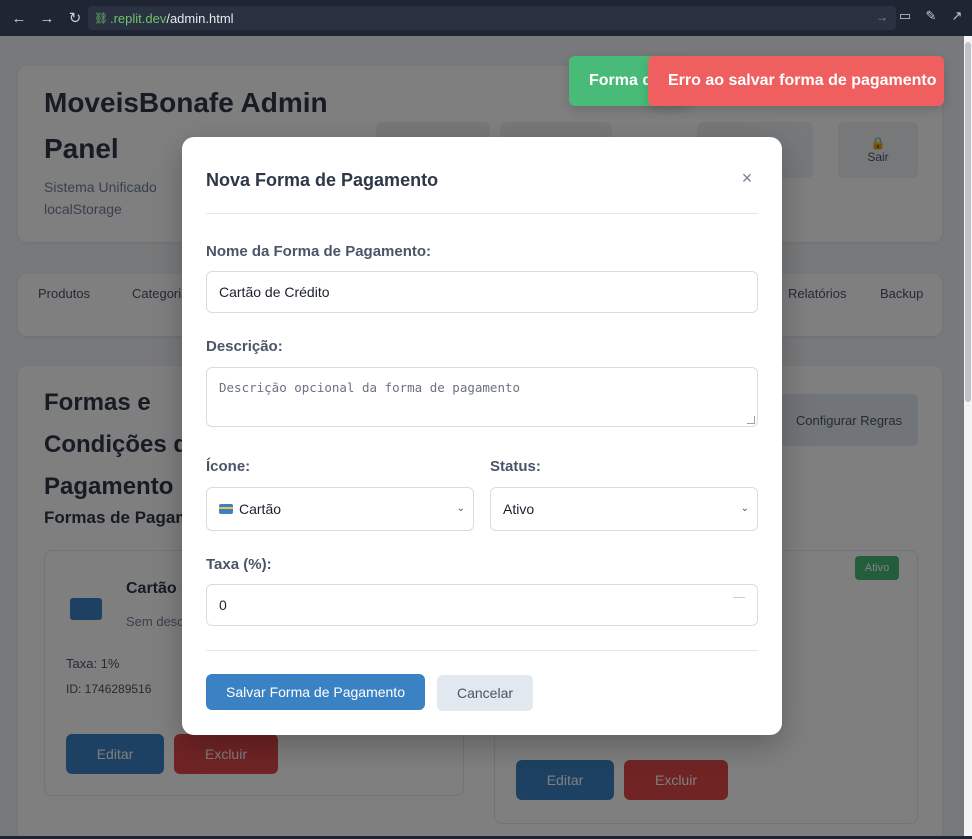  What do you see at coordinates (223, 605) in the screenshot?
I see `fee-value: 0` at bounding box center [223, 605].